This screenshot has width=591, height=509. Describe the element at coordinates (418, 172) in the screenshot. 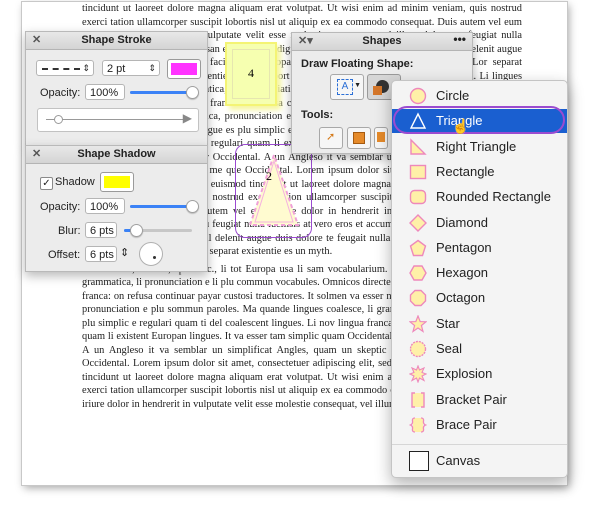

I see `rectangle-icon` at that location.